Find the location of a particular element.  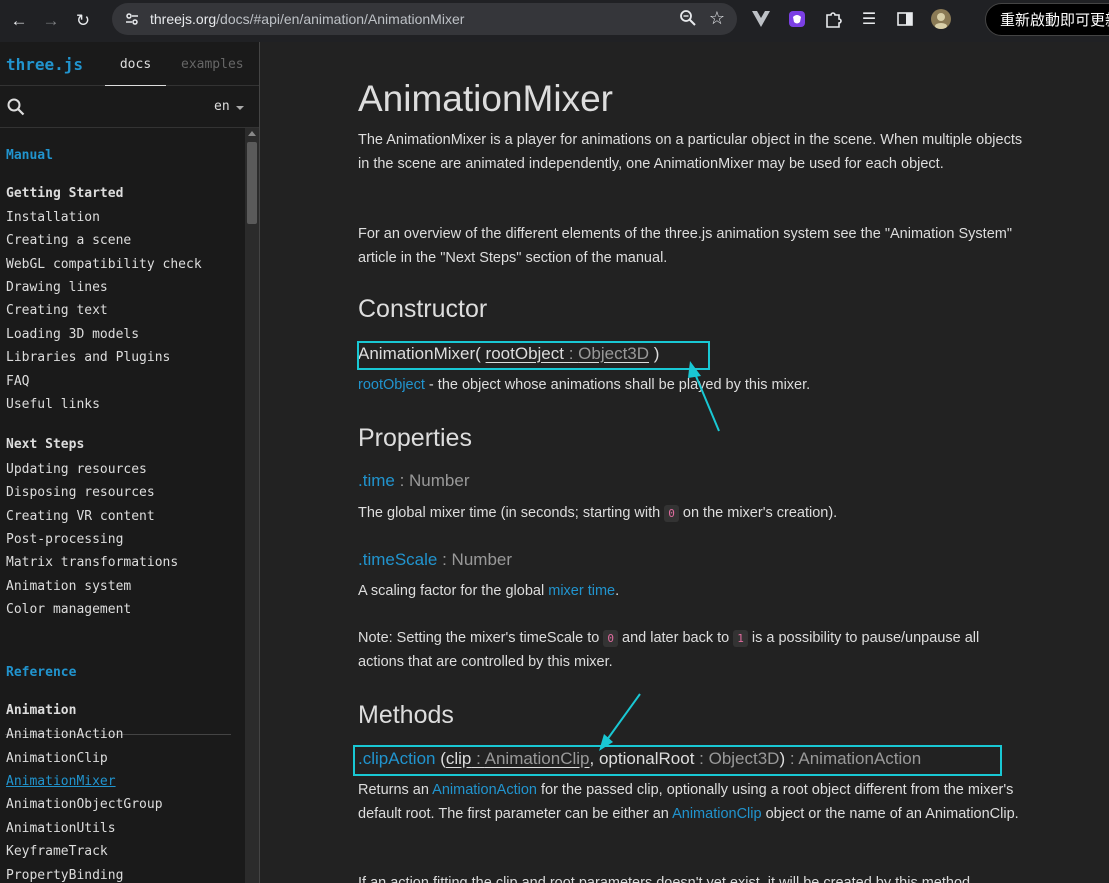

nav-item-creating-vr-content: Creating VR content is located at coordinates (80, 516).